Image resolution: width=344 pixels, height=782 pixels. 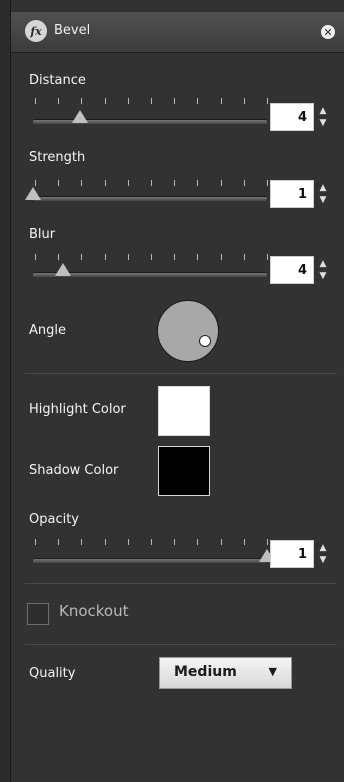 I want to click on highlight-color-label: Highlight Color, so click(x=77, y=409).